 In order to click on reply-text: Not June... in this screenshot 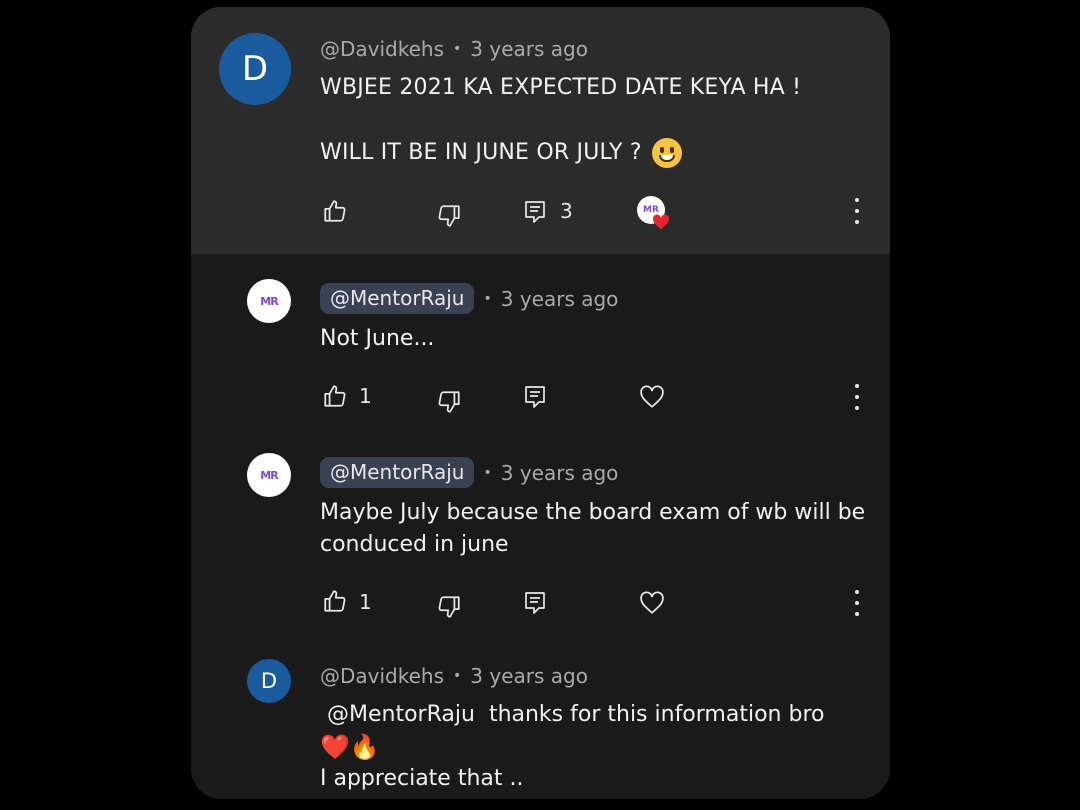, I will do `click(377, 338)`.